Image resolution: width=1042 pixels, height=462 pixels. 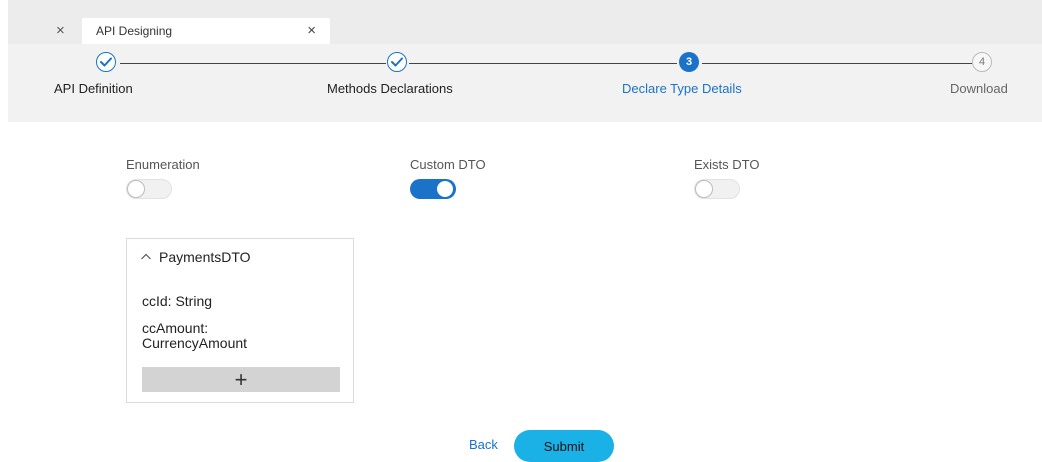 I want to click on custom-dto-toggle, so click(x=433, y=189).